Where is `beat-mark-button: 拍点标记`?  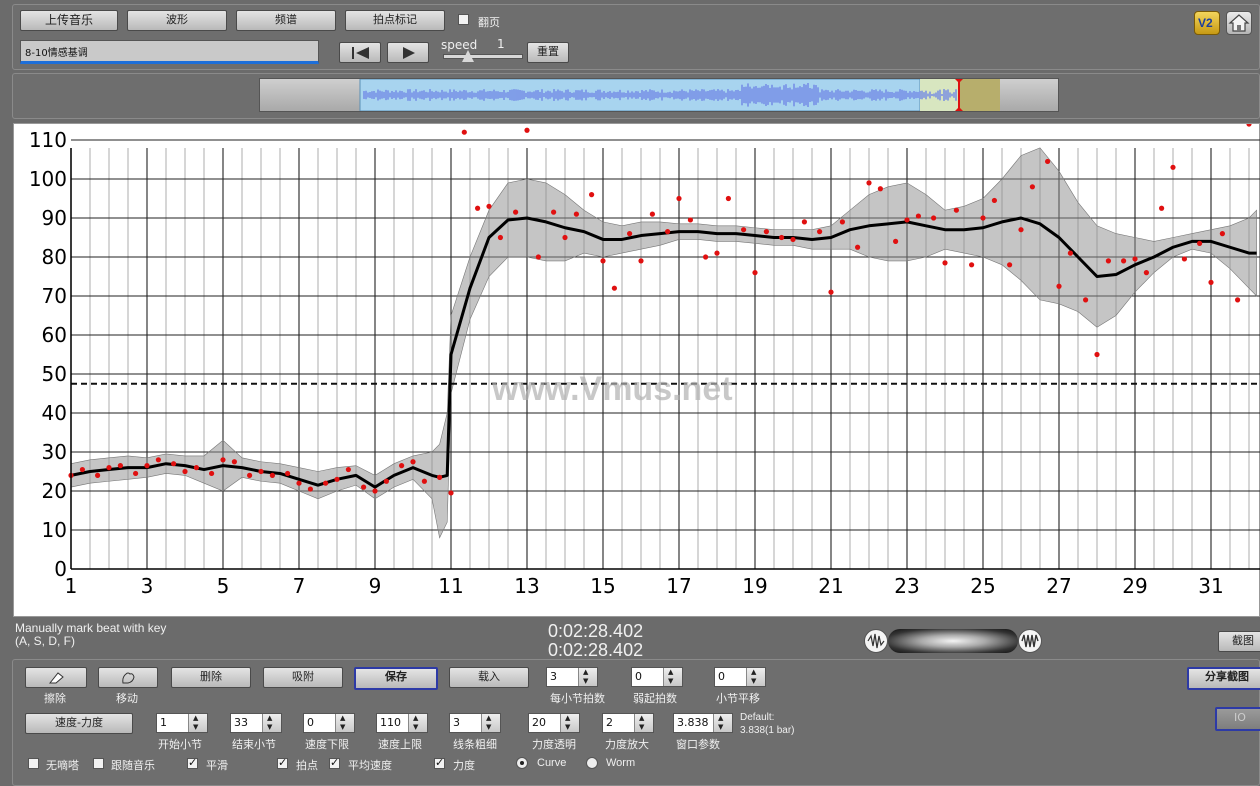
beat-mark-button: 拍点标记 is located at coordinates (395, 20).